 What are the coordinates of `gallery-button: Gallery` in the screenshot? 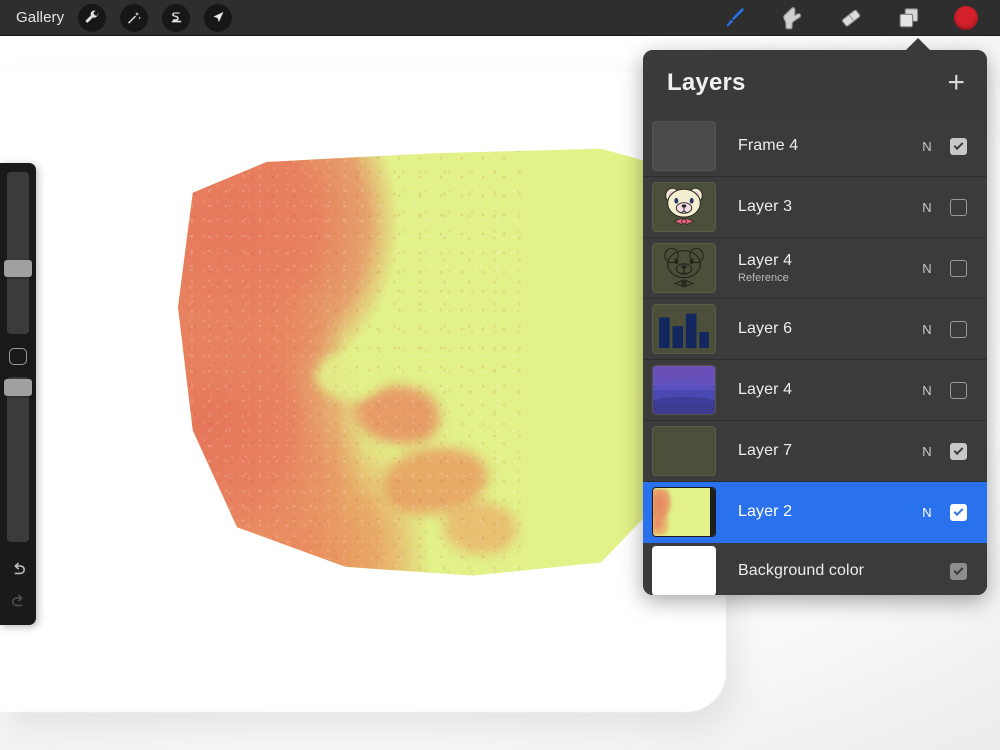 It's located at (40, 17).